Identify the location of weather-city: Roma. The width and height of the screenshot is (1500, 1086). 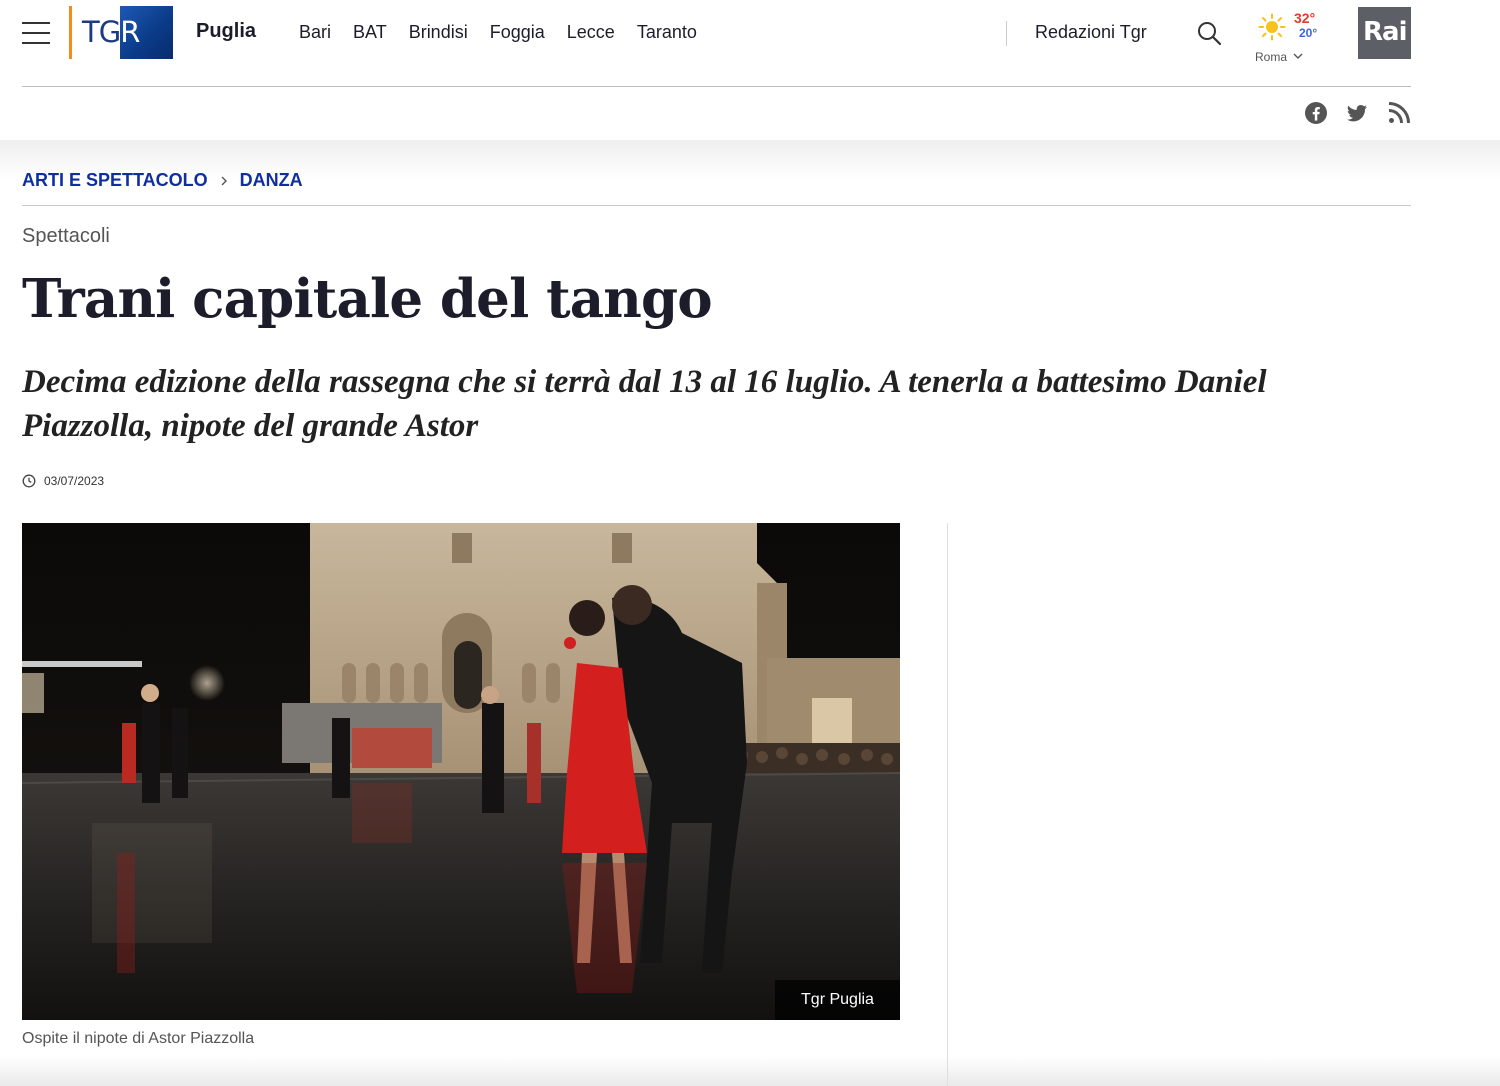
(1271, 57).